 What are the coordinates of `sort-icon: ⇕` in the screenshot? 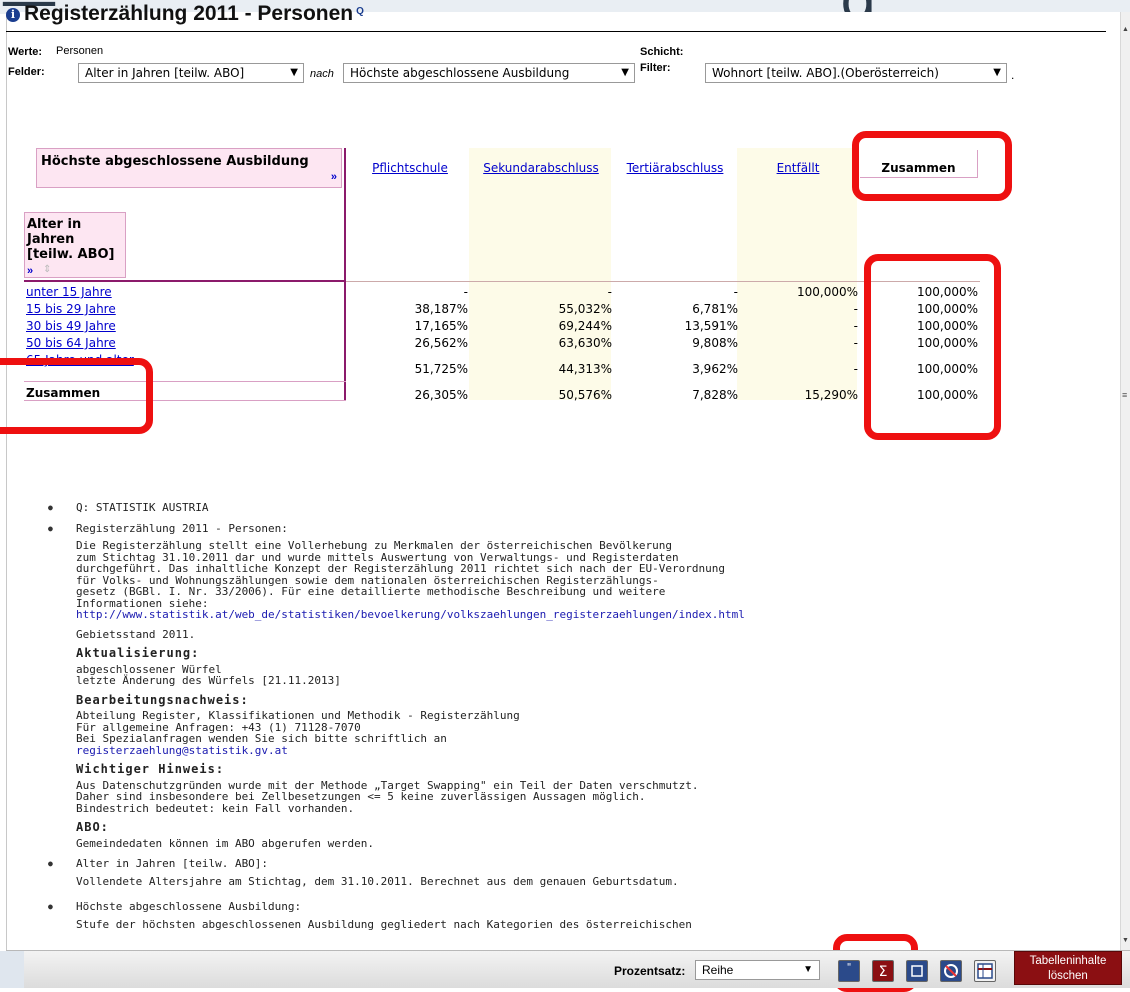 It's located at (47, 269).